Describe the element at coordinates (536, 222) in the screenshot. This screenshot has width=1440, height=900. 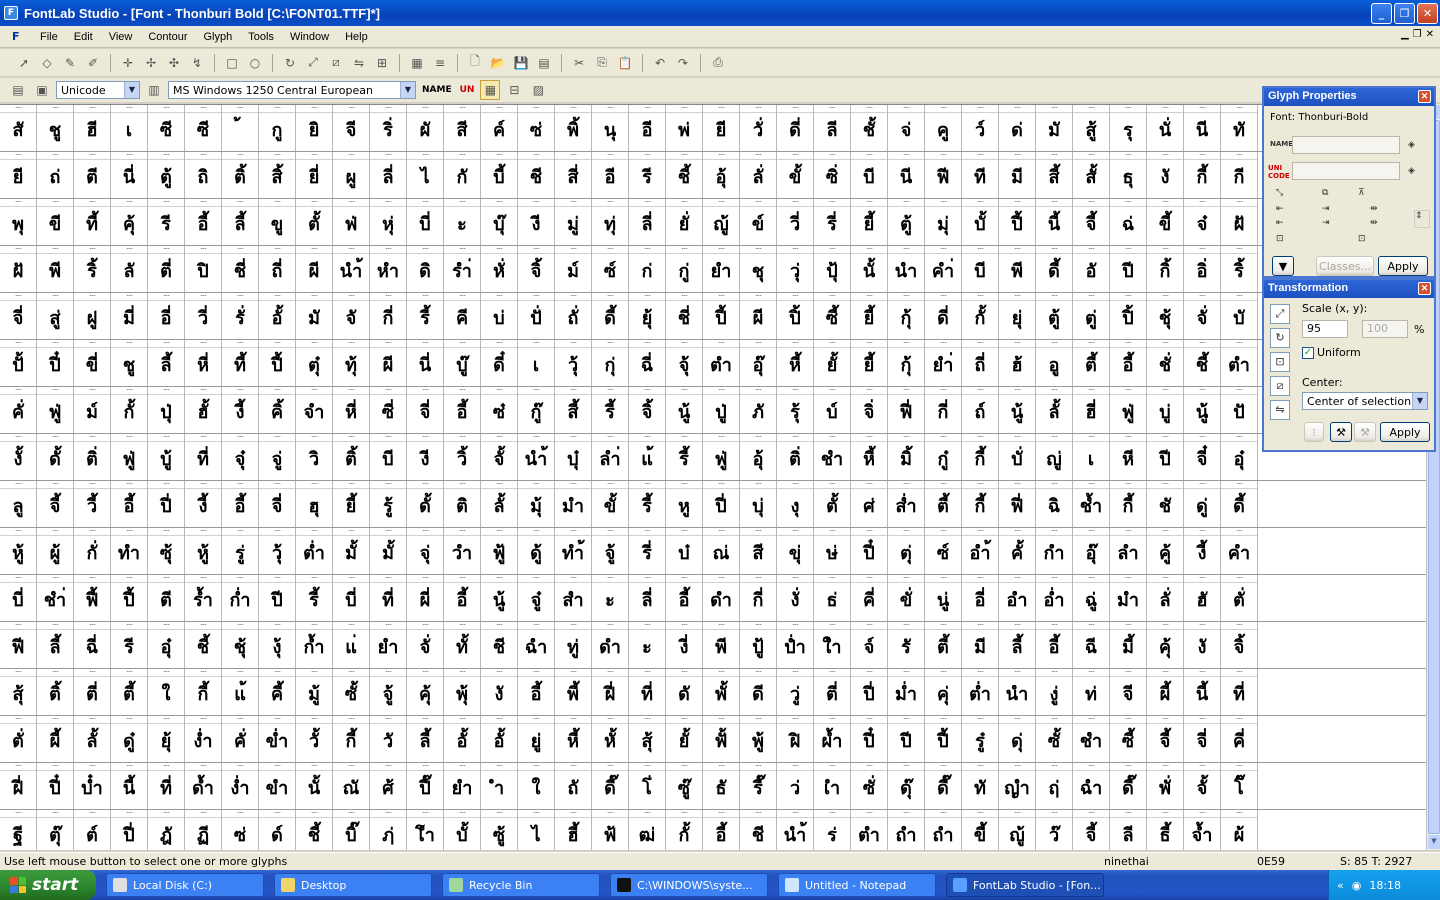
I see `glyph-cell: - - - งี` at that location.